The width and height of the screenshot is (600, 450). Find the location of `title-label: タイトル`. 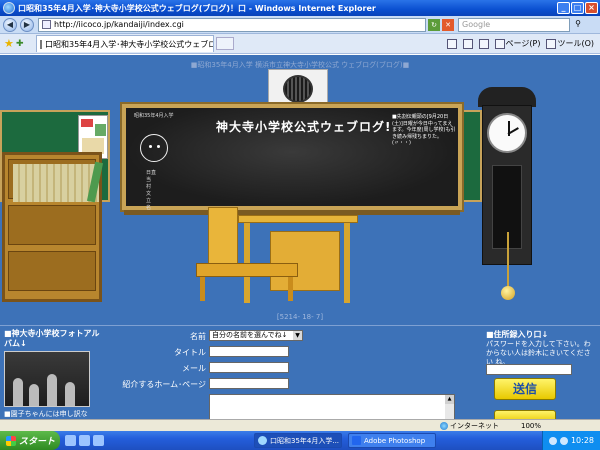

title-label: タイトル is located at coordinates (190, 352).